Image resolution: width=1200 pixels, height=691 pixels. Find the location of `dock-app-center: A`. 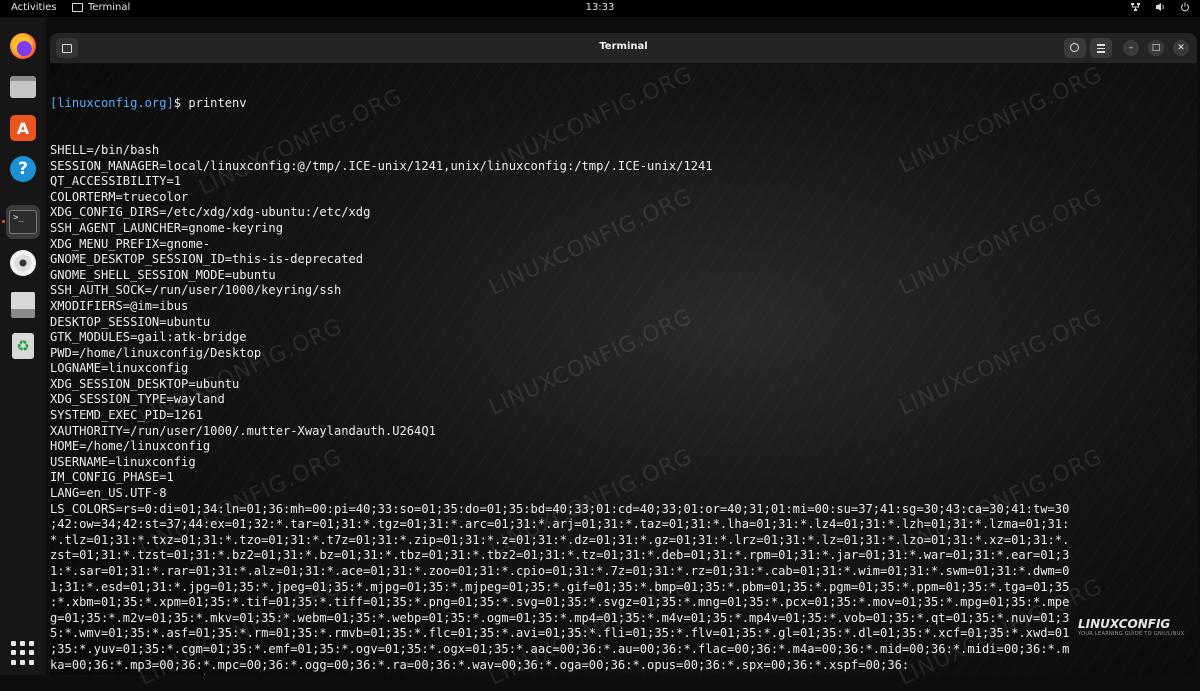

dock-app-center: A is located at coordinates (23, 128).